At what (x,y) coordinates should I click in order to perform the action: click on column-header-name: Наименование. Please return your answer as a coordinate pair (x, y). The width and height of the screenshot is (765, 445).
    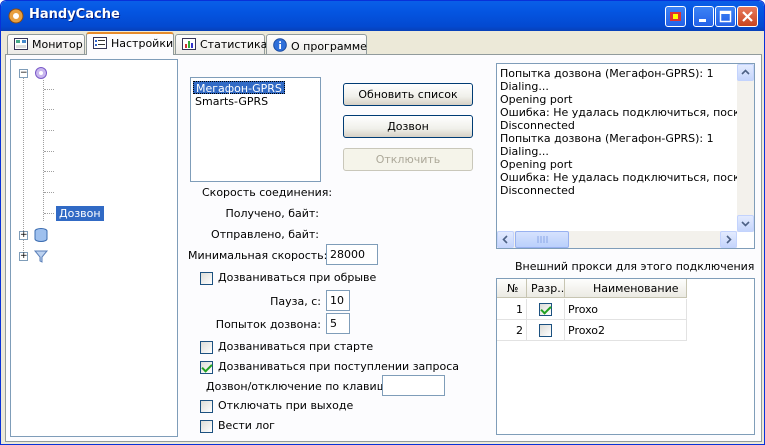
    Looking at the image, I should click on (626, 288).